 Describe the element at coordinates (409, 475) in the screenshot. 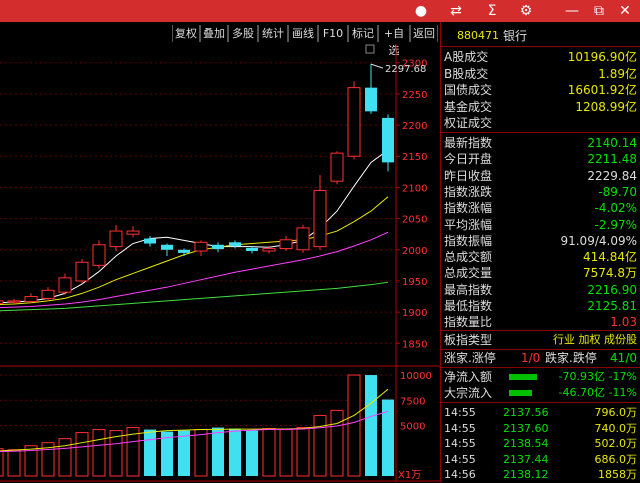

I see `volume-unit-label: X1万` at that location.